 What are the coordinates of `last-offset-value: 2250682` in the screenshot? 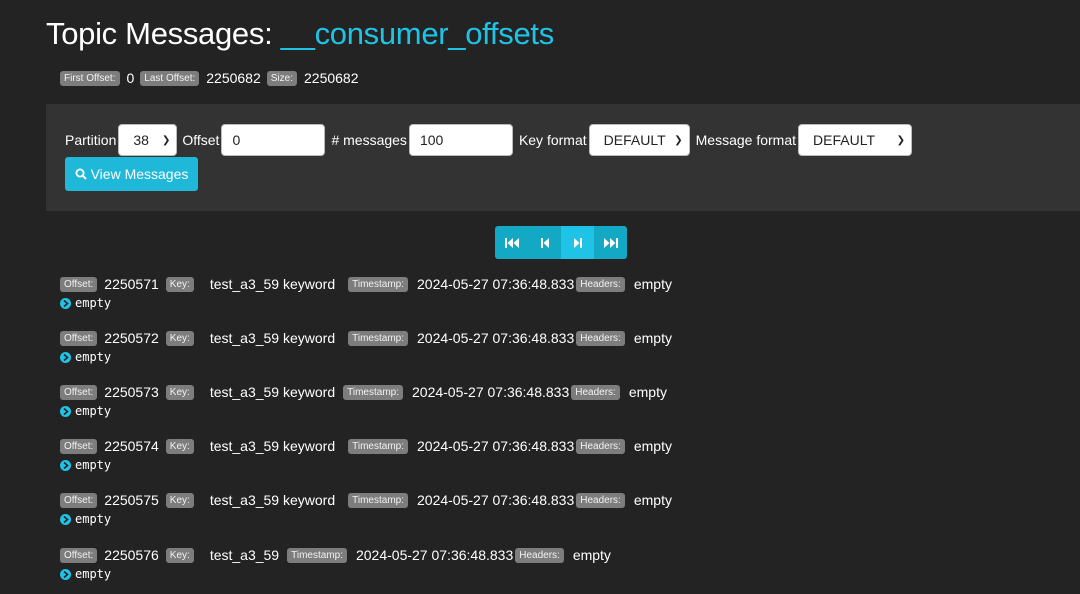 It's located at (233, 78).